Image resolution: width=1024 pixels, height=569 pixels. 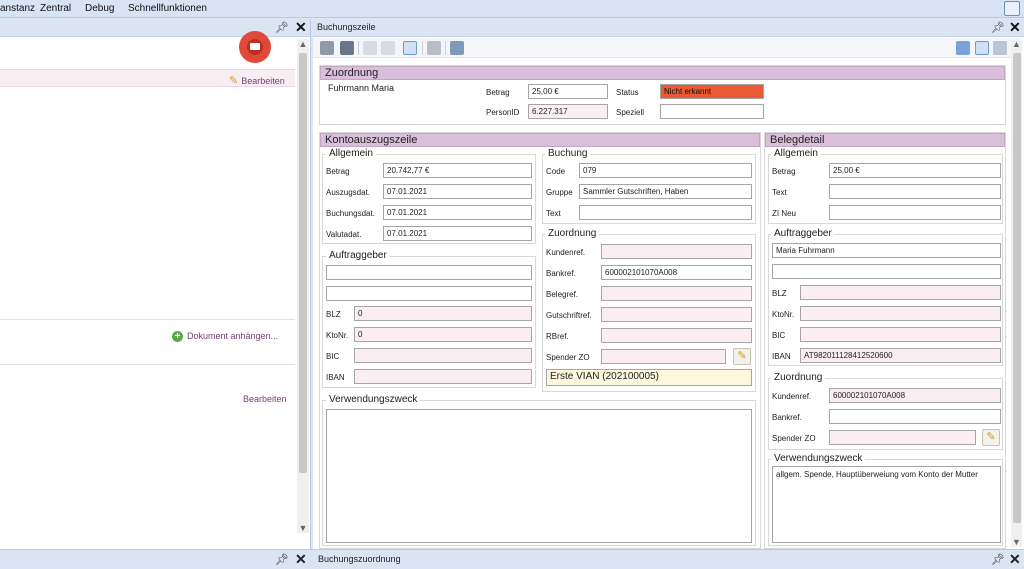 I want to click on settings-icon, so click(x=1000, y=48).